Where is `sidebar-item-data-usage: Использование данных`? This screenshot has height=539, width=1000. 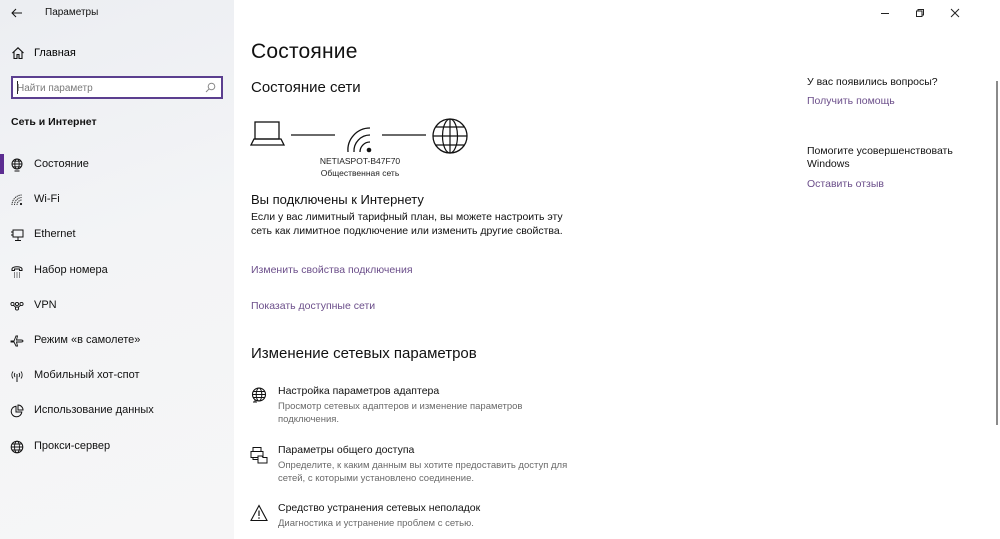
sidebar-item-data-usage: Использование данных is located at coordinates (117, 410).